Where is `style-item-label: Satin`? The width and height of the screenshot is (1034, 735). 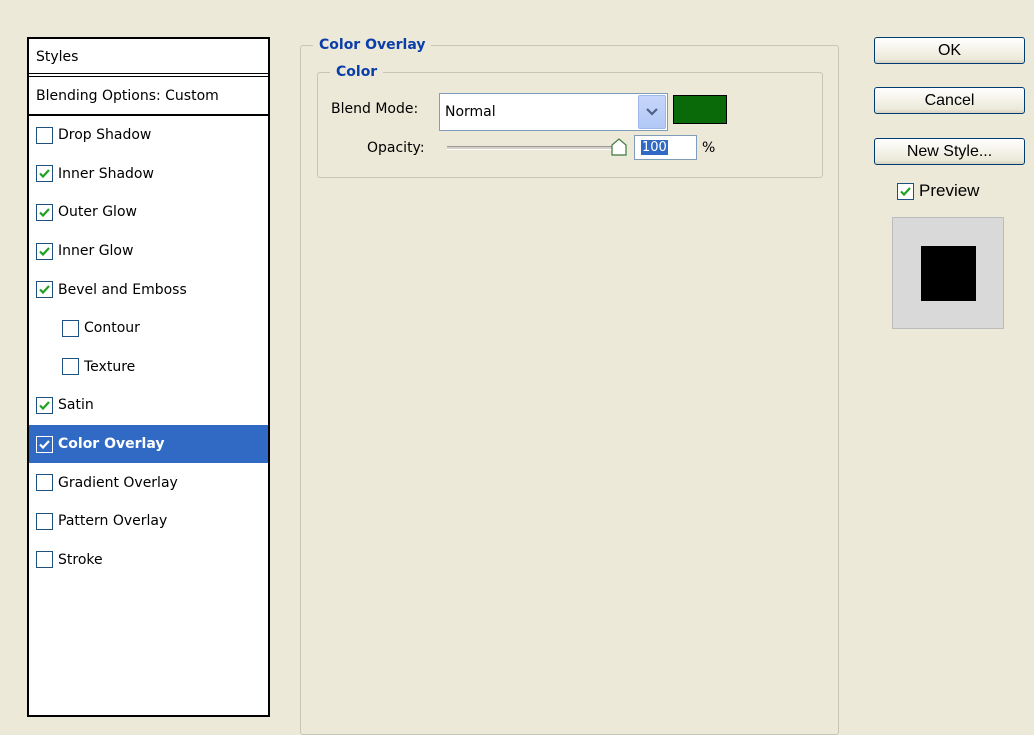
style-item-label: Satin is located at coordinates (76, 405).